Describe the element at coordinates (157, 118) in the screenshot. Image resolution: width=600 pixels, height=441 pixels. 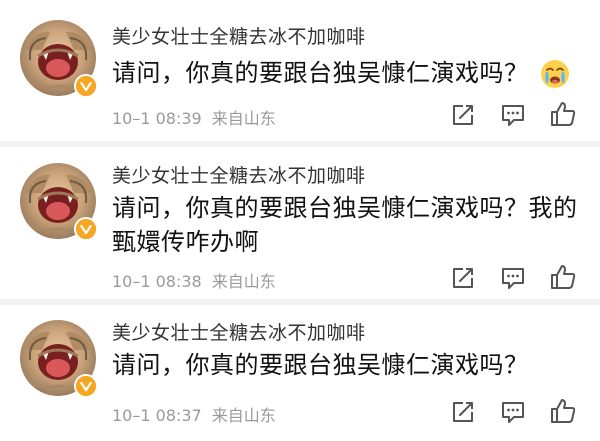
I see `comment-time: 10–1 08:39` at that location.